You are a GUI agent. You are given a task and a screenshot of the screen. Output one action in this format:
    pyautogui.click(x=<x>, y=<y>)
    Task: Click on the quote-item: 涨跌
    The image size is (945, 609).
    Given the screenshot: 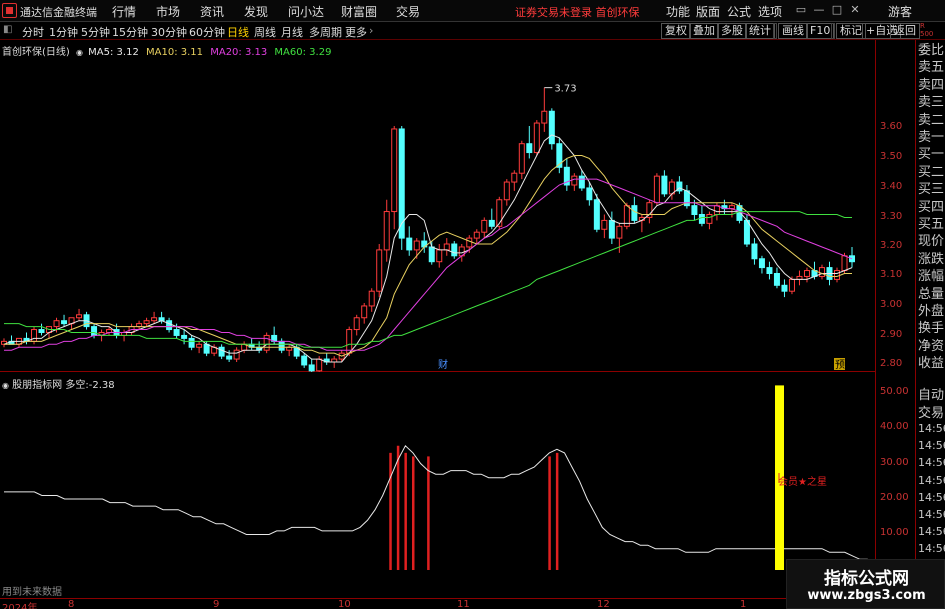 What is the action you would take?
    pyautogui.click(x=931, y=259)
    